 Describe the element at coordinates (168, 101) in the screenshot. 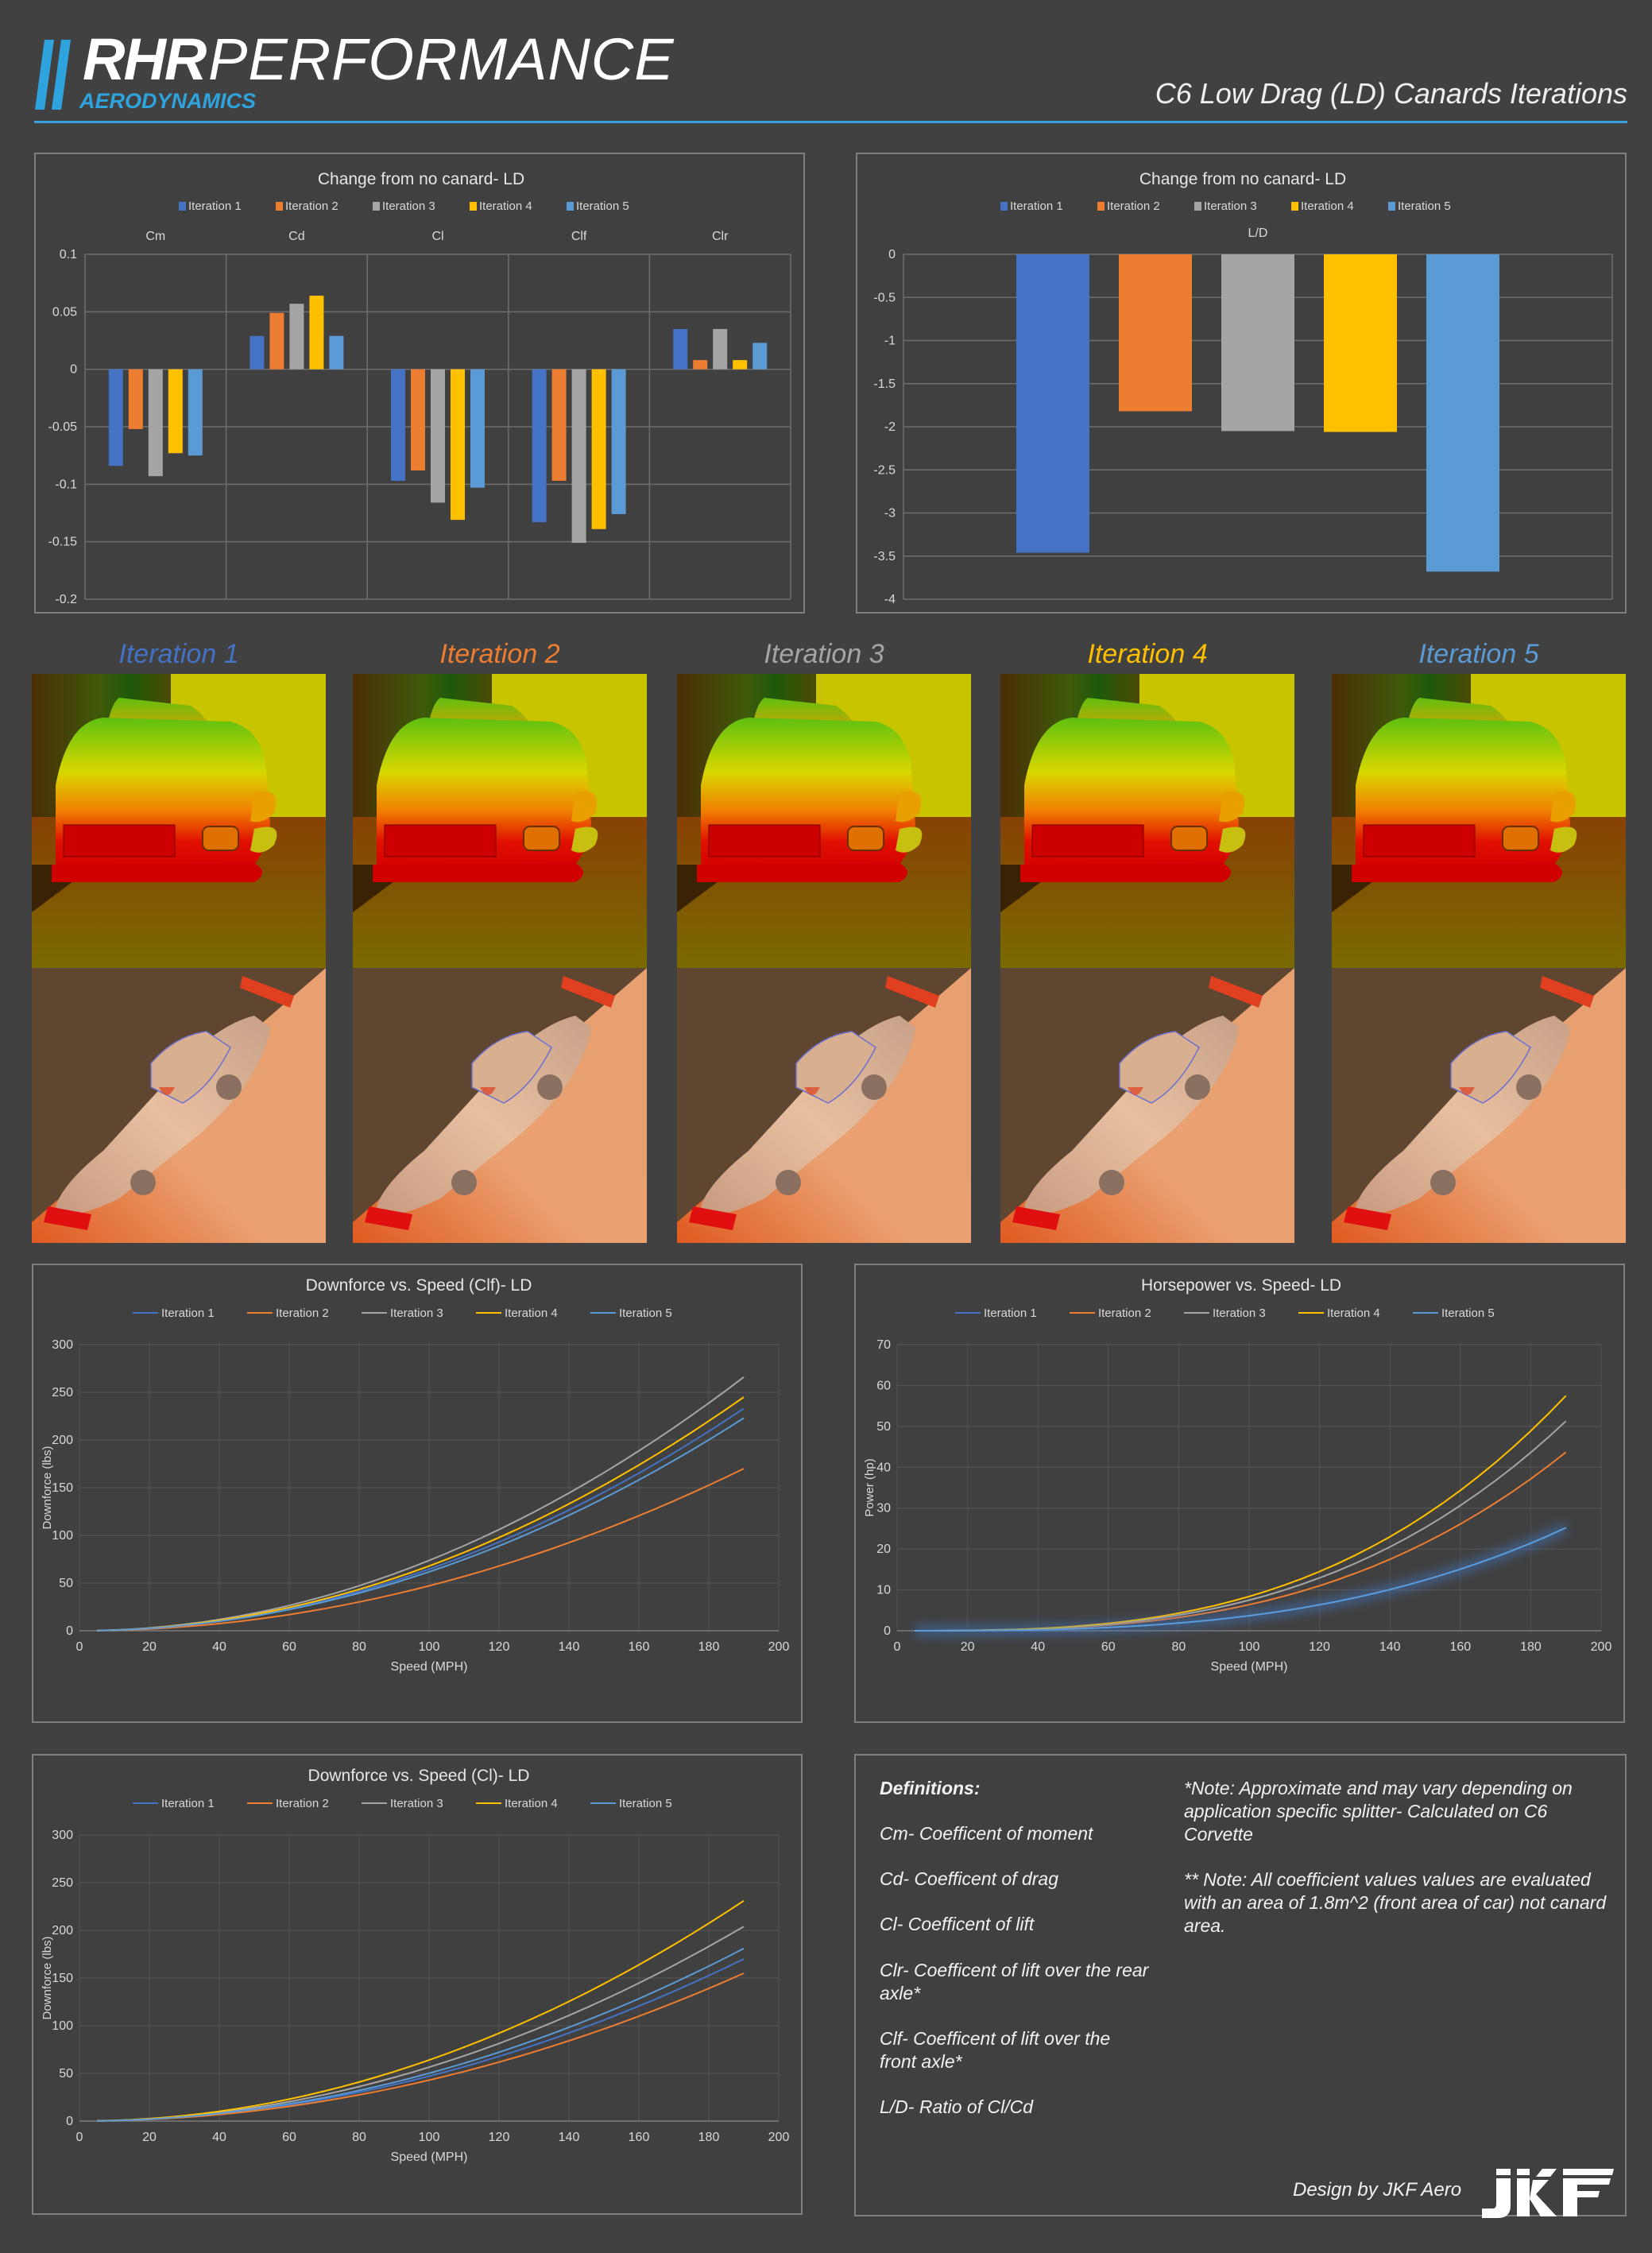

I see `logo-aerodynamics: AERODYNAMICS` at that location.